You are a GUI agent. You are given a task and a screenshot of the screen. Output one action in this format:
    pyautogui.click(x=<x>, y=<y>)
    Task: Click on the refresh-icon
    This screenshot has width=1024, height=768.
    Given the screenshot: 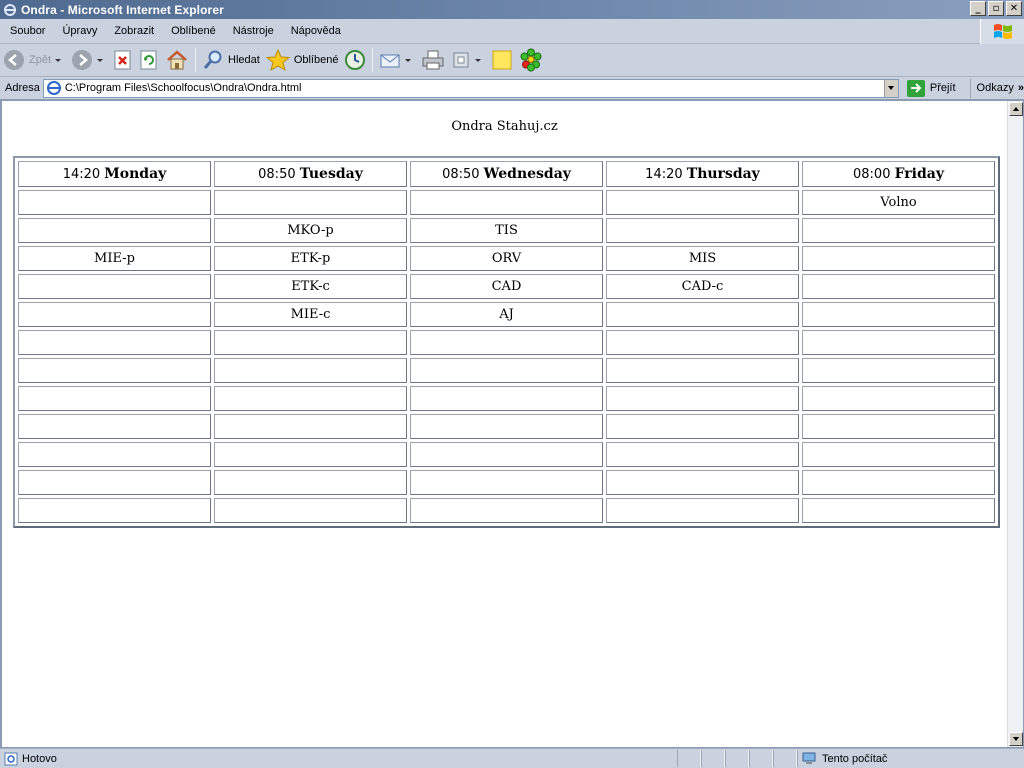 What is the action you would take?
    pyautogui.click(x=148, y=60)
    